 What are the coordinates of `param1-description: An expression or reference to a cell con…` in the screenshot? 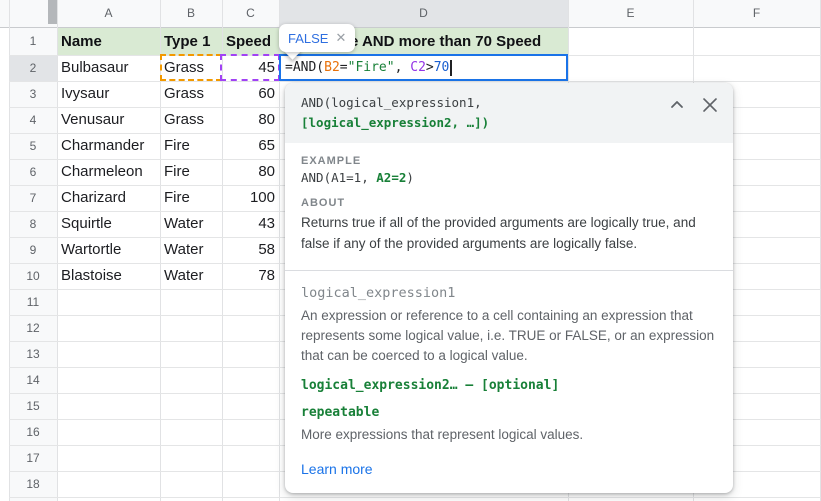 It's located at (508, 335).